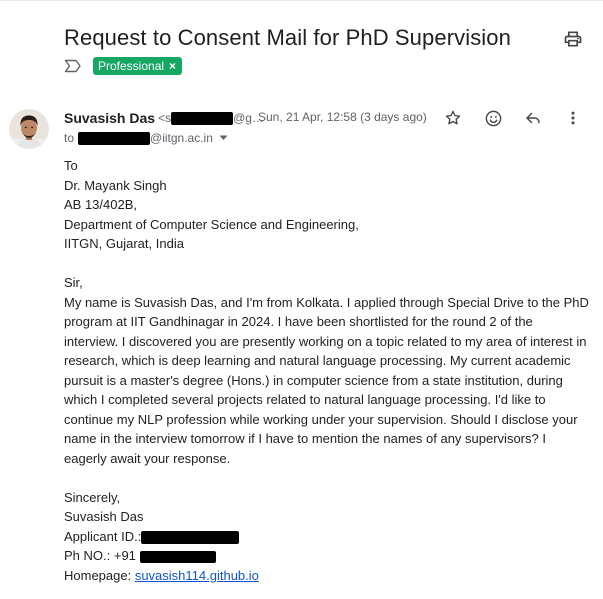 This screenshot has width=603, height=599. I want to click on add-reaction-button, so click(493, 118).